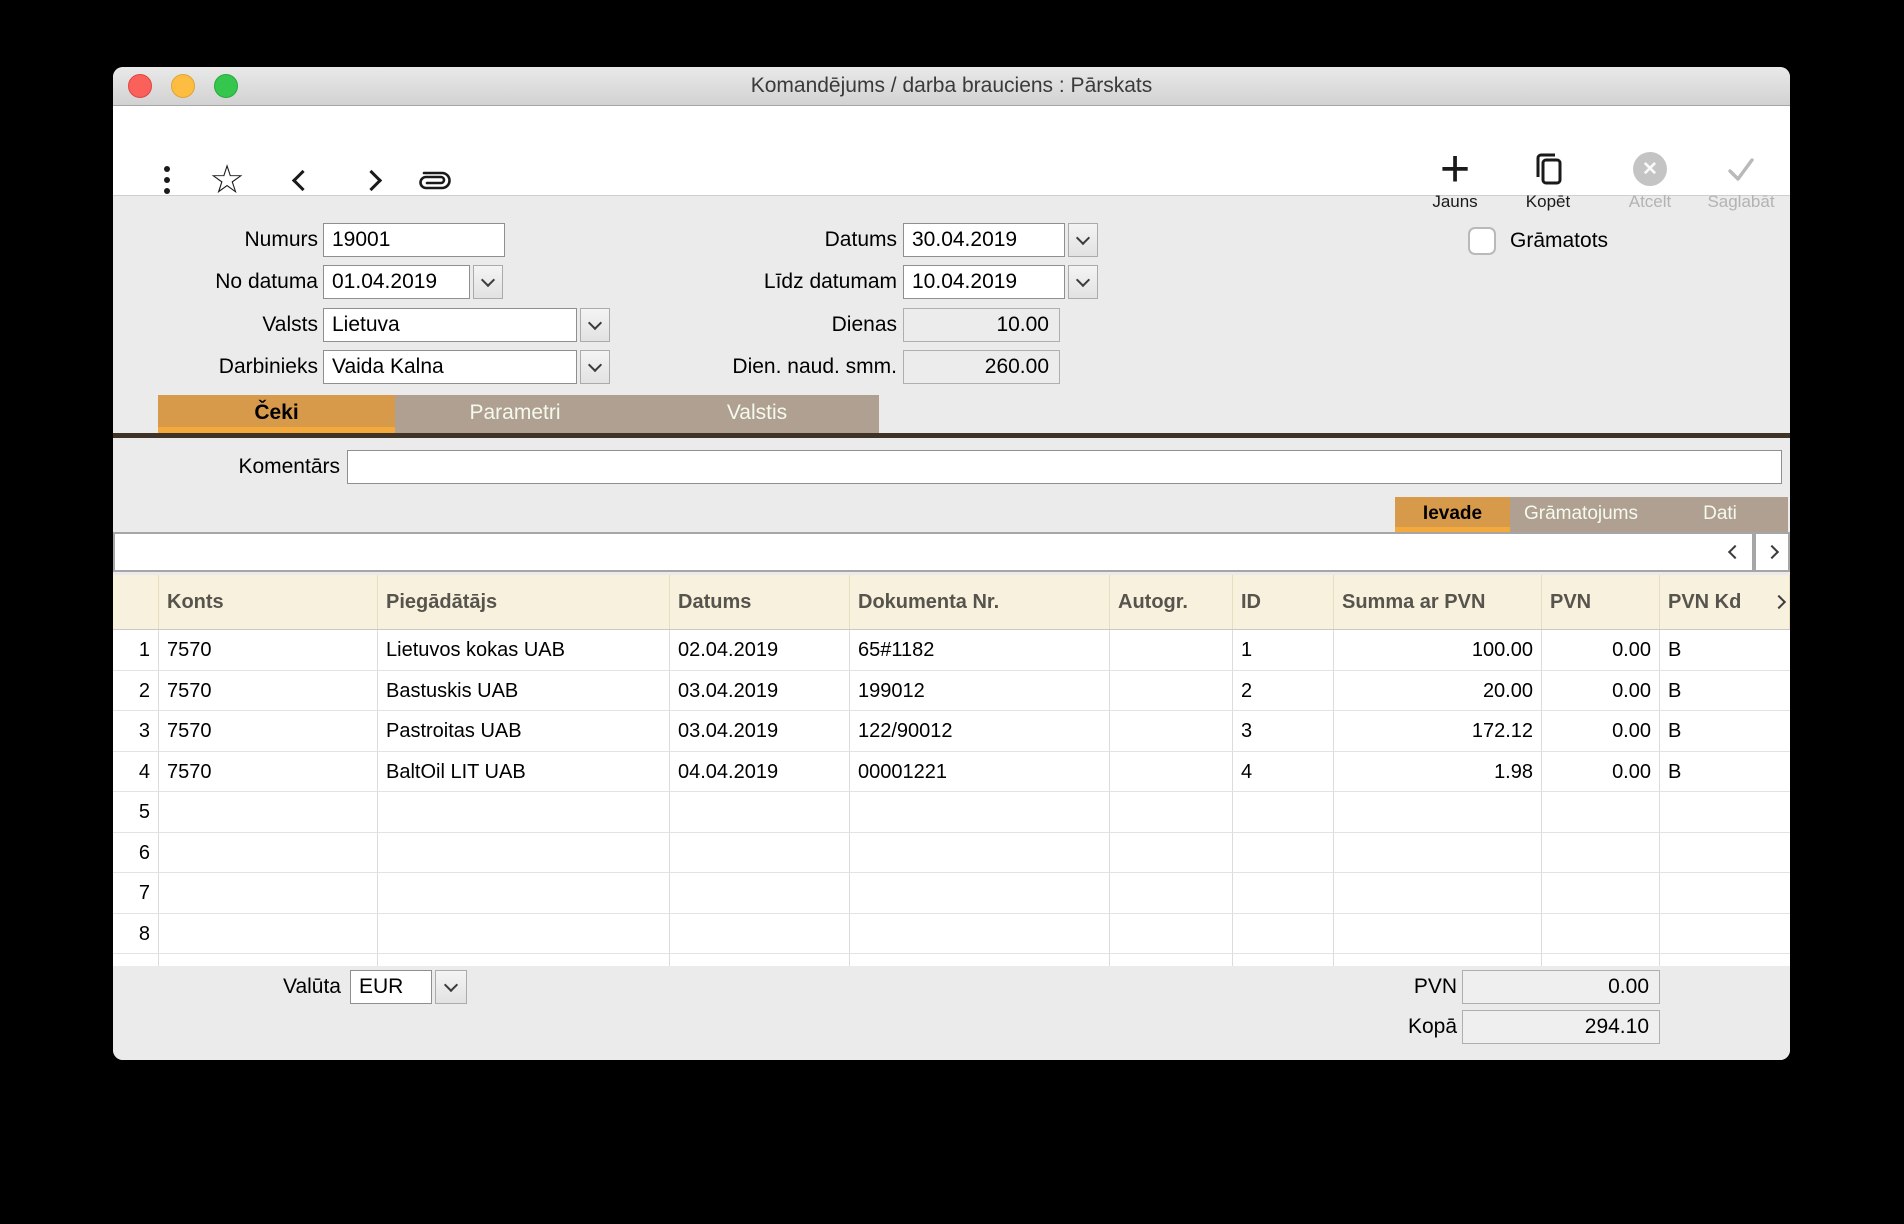 The width and height of the screenshot is (1904, 1224). I want to click on cell-num: 3, so click(136, 731).